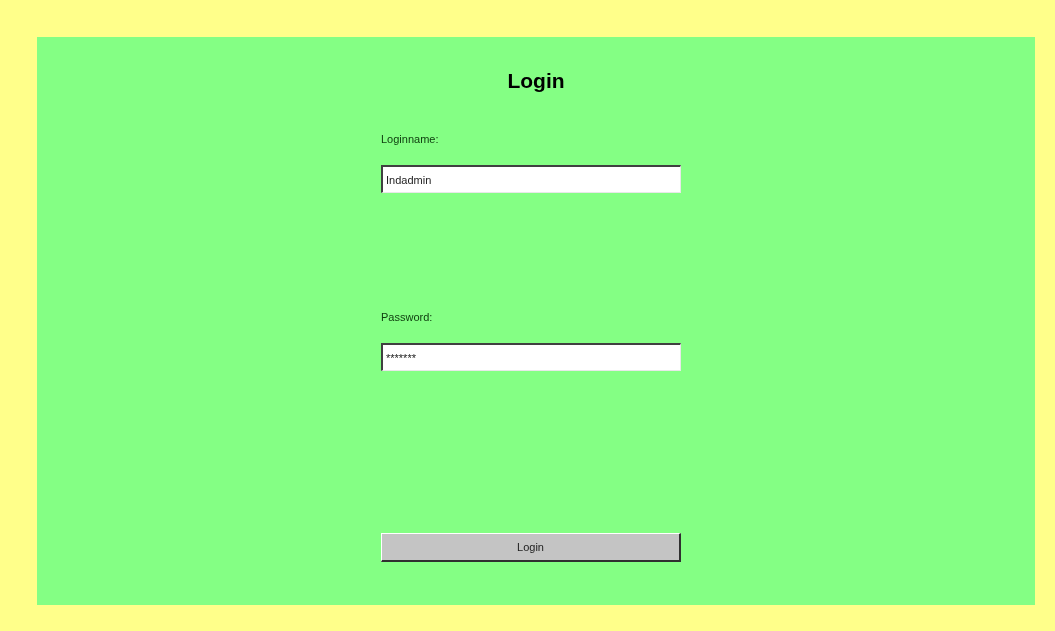  Describe the element at coordinates (536, 81) in the screenshot. I see `page-title: Login` at that location.